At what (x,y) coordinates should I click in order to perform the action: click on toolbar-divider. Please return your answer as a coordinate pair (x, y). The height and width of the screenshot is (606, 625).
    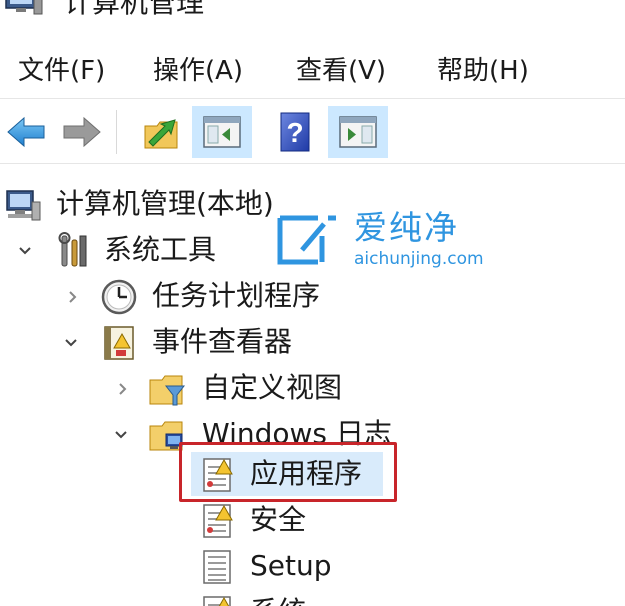
    Looking at the image, I should click on (116, 132).